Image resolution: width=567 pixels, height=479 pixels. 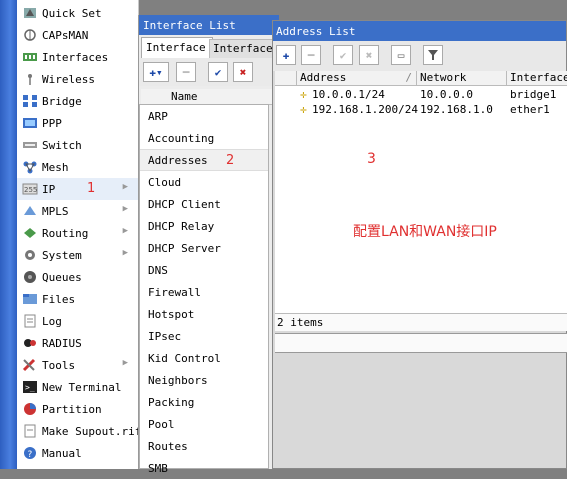 What do you see at coordinates (348, 94) in the screenshot?
I see `row-address: 10.0.0.1/24` at bounding box center [348, 94].